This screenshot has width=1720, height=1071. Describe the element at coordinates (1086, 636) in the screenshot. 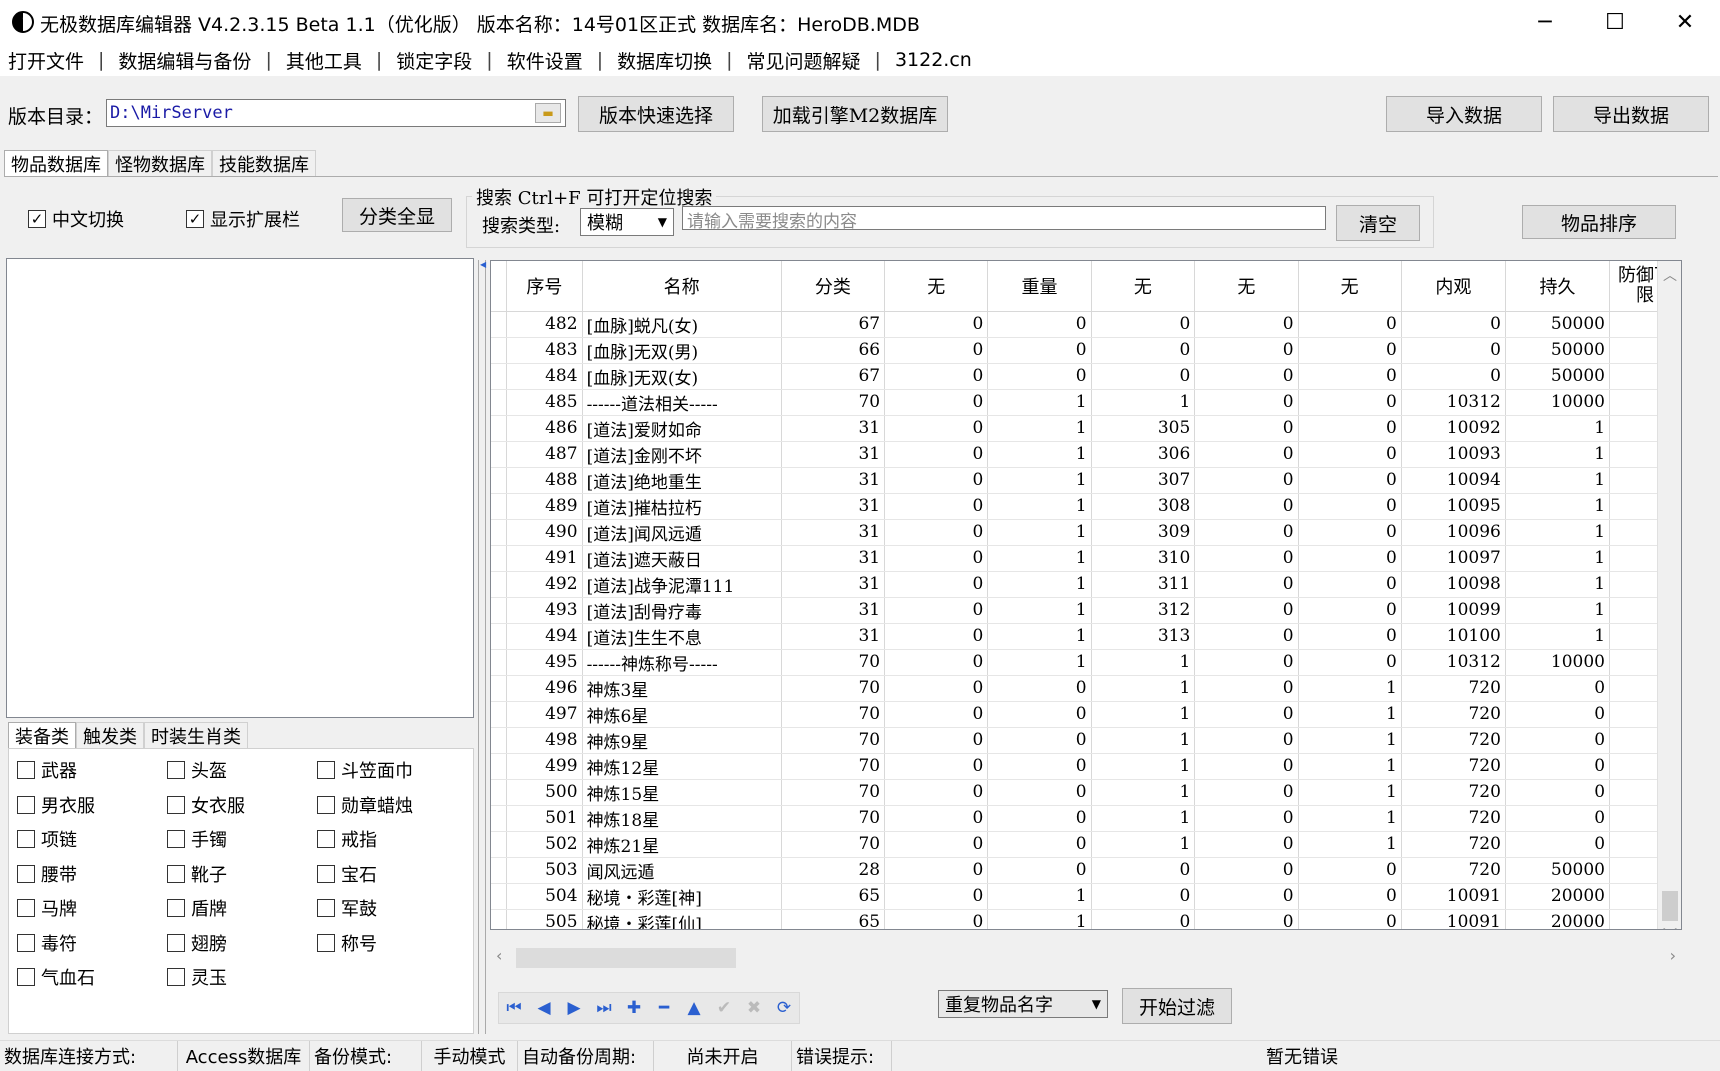

I see `table-row: 494[道法]生生不息3101313001010010` at that location.